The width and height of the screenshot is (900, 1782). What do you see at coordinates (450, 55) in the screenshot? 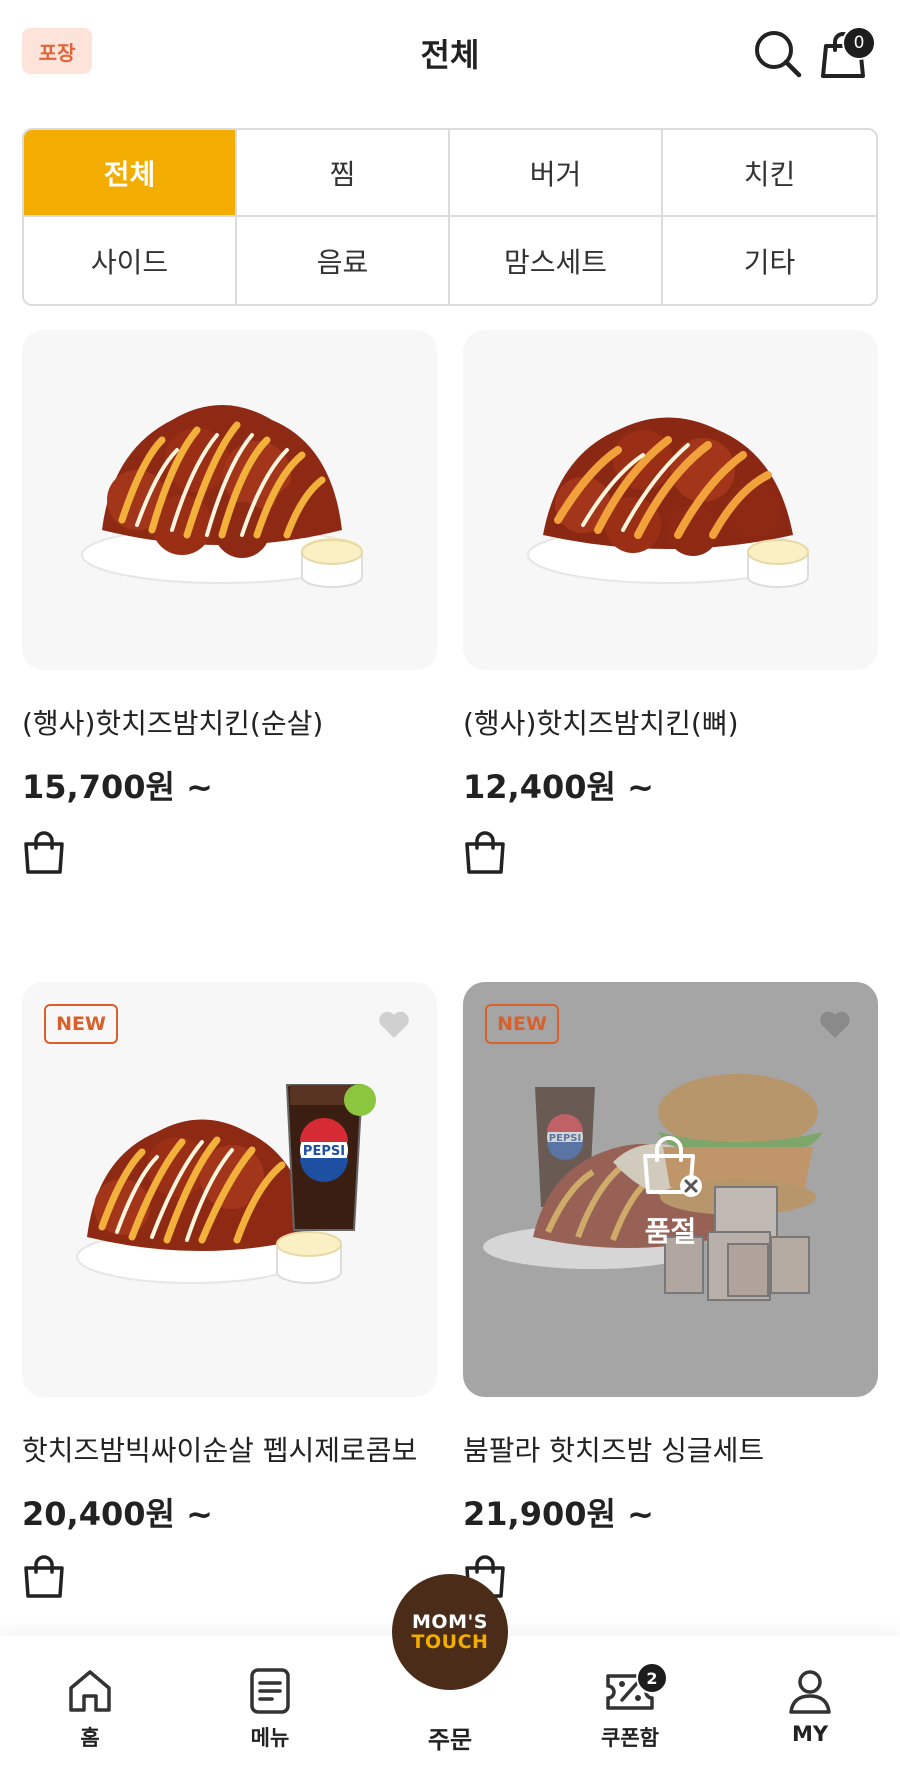
I see `app-header: 포장 전체 0` at bounding box center [450, 55].